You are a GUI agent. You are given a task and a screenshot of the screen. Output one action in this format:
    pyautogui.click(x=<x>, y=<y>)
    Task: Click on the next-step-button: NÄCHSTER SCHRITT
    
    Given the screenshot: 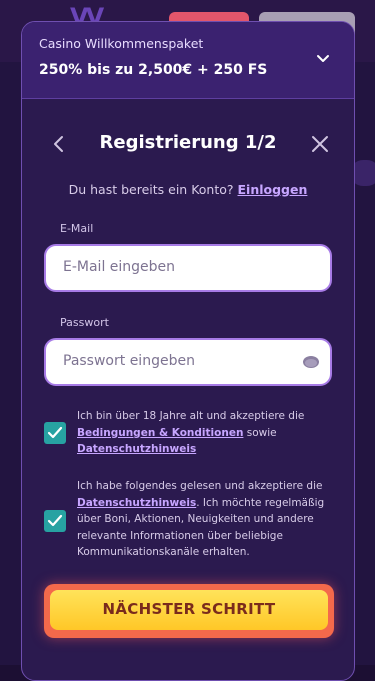 What is the action you would take?
    pyautogui.click(x=189, y=611)
    